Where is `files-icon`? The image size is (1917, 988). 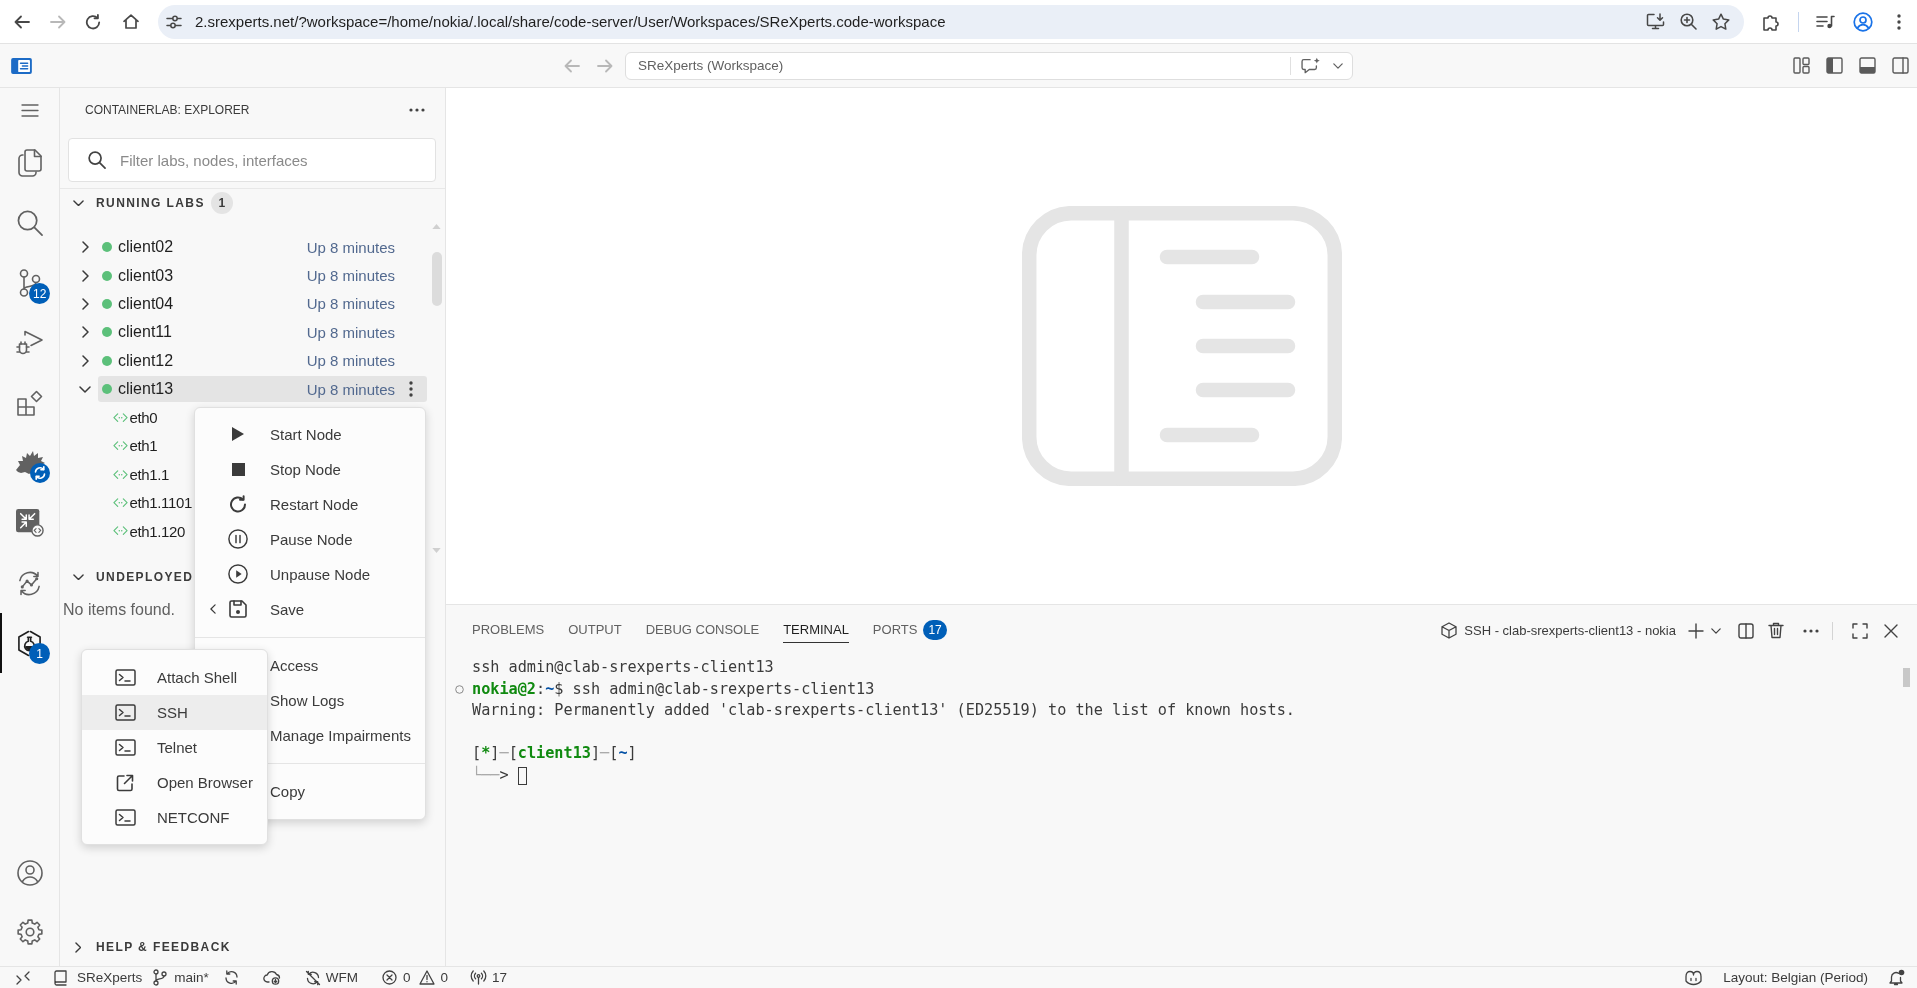
files-icon is located at coordinates (29, 163).